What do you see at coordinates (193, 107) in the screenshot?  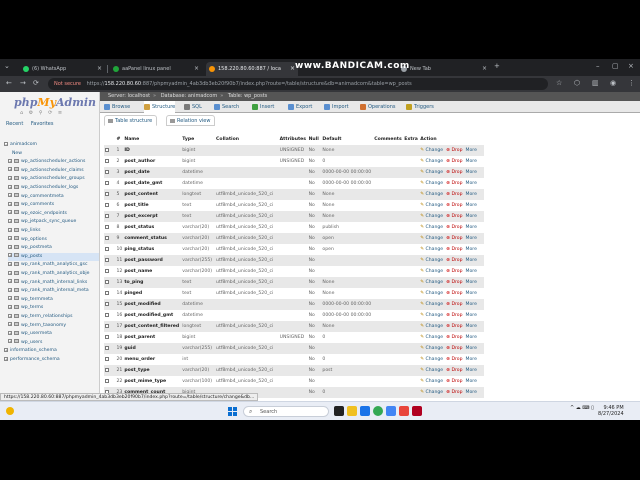 I see `menu-sql: SQL` at bounding box center [193, 107].